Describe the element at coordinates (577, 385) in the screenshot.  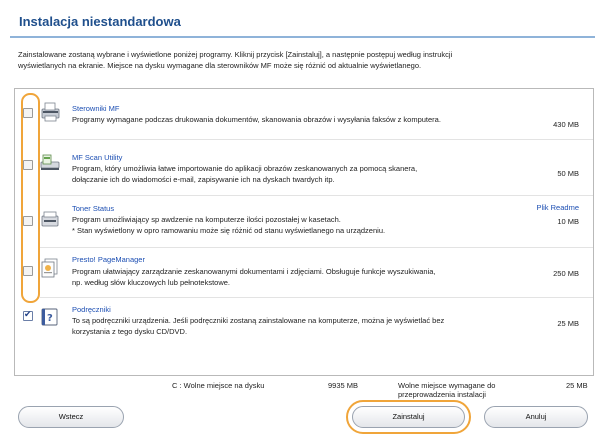
I see `required-space-value: 25 MB` at that location.